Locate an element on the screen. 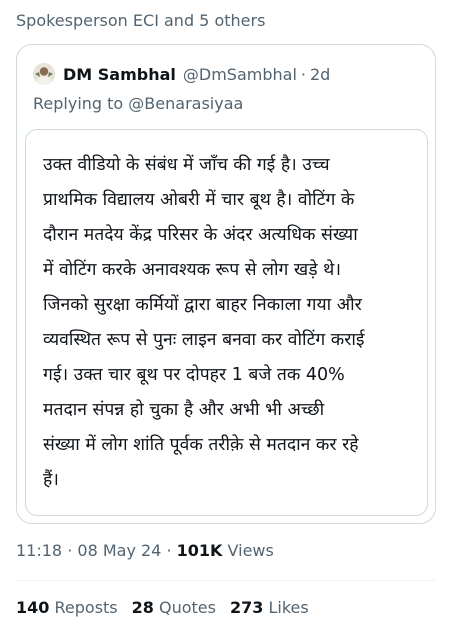 The width and height of the screenshot is (452, 635). quotes-count: 28 is located at coordinates (142, 607).